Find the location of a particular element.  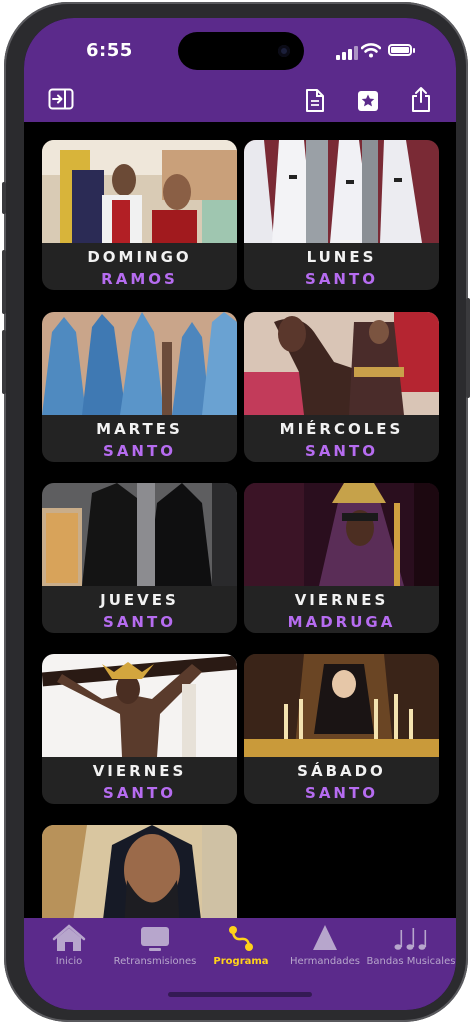

tab-programa: Programa is located at coordinates (241, 948).